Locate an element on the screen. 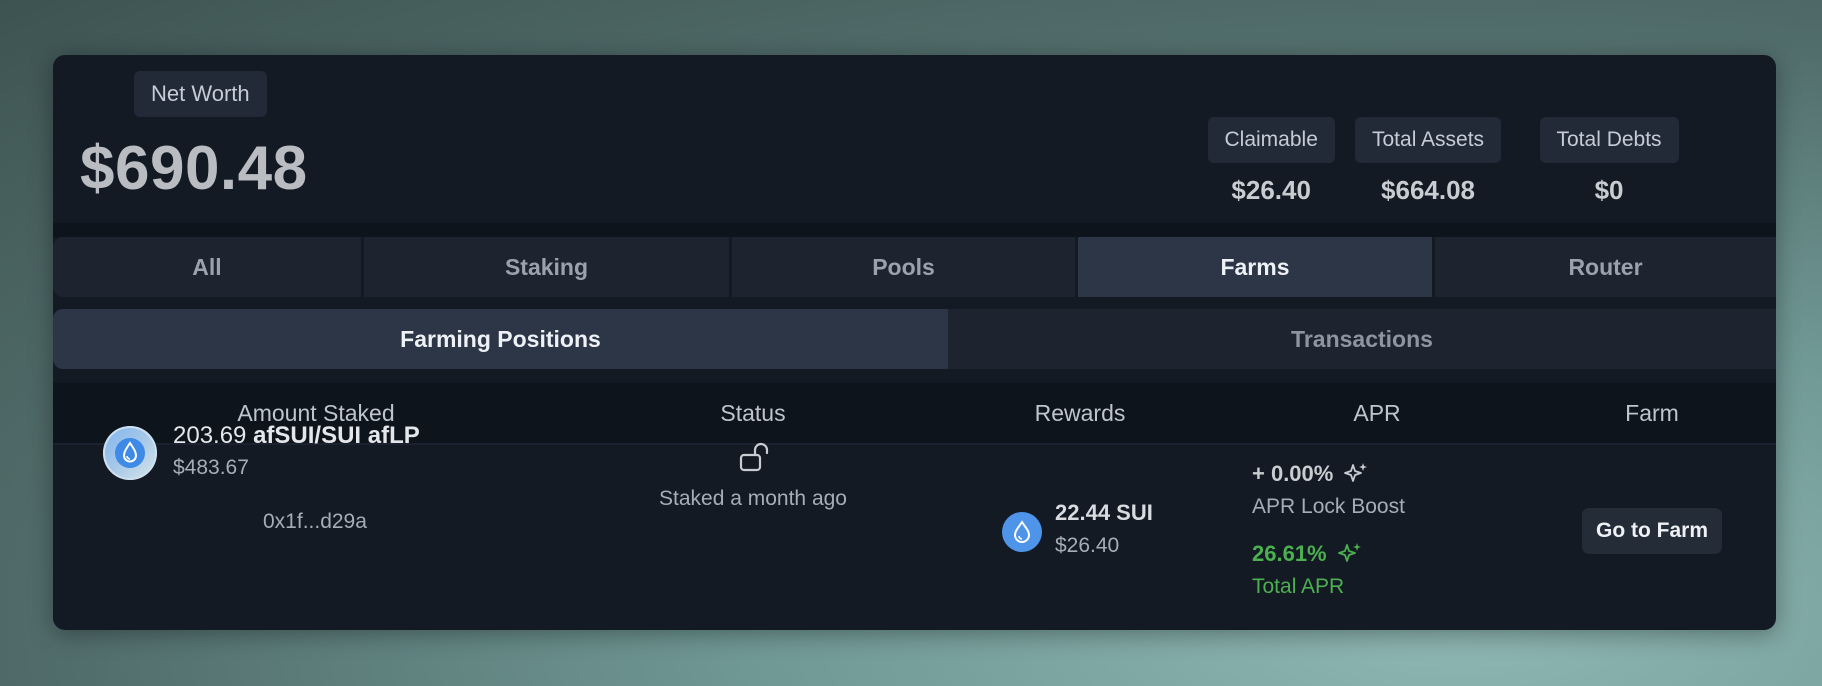 This screenshot has height=686, width=1822. sparkle-icon is located at coordinates (1356, 472).